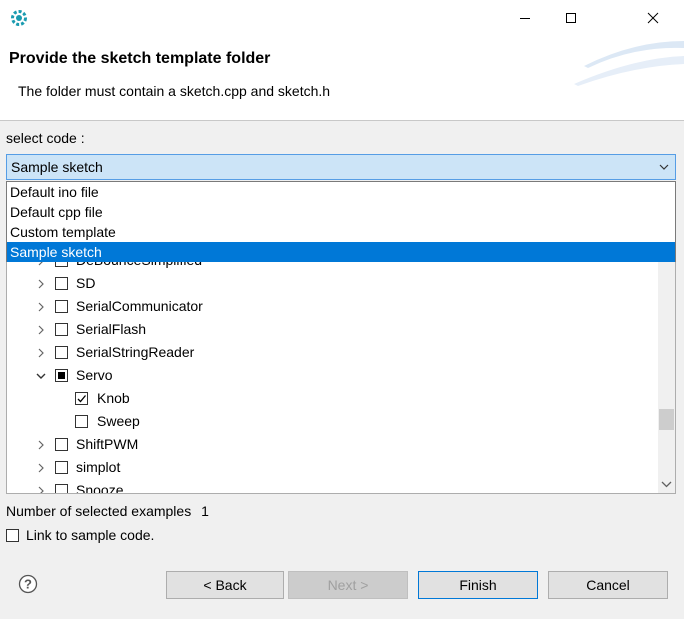  What do you see at coordinates (98, 467) in the screenshot?
I see `tree-item-label: simplot` at bounding box center [98, 467].